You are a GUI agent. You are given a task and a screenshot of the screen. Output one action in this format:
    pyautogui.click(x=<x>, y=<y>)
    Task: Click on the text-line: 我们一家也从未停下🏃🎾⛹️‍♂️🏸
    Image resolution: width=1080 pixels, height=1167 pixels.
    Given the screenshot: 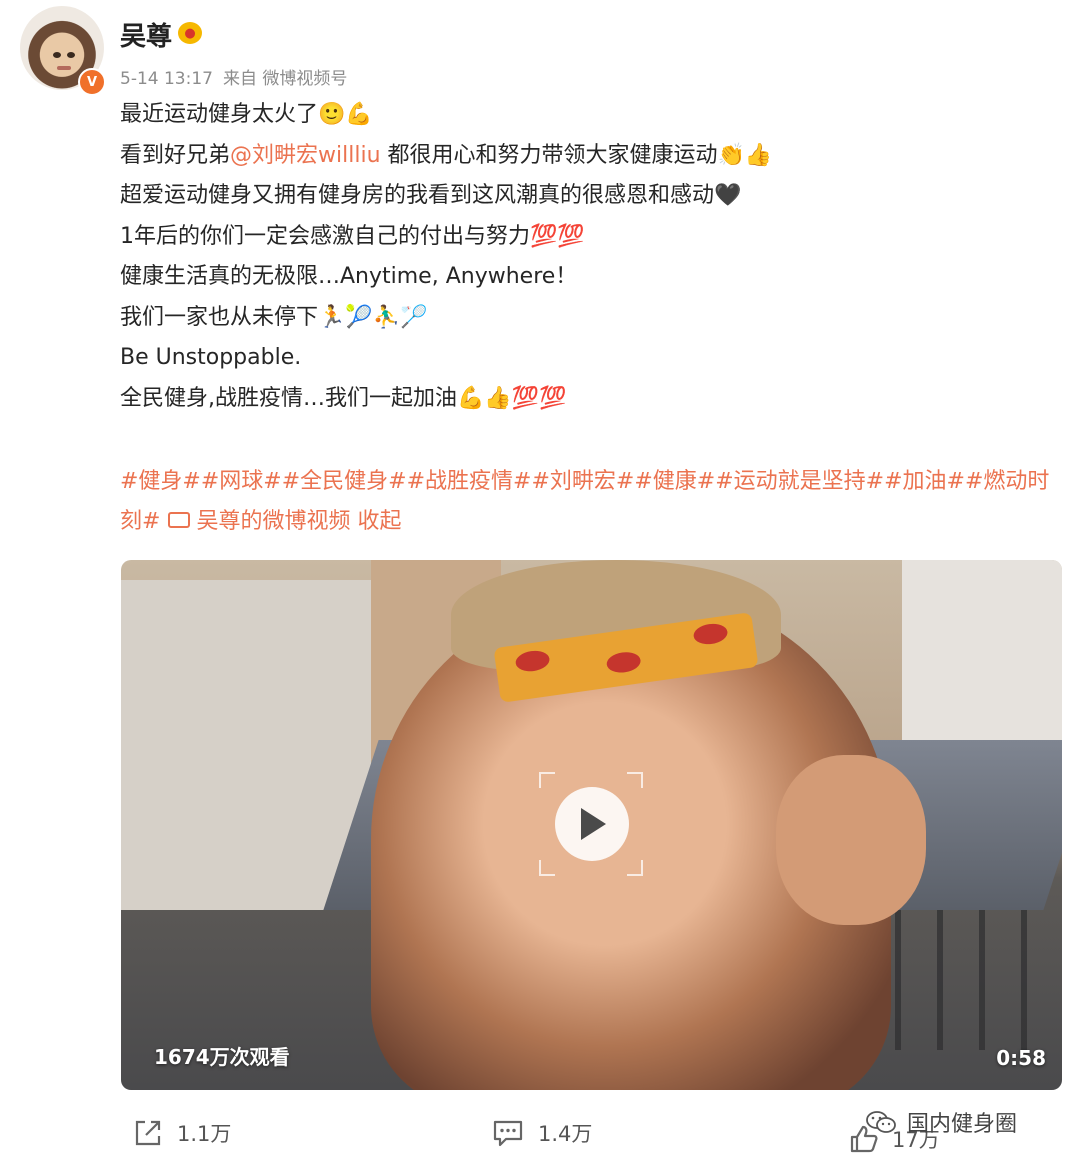 What is the action you would take?
    pyautogui.click(x=274, y=317)
    